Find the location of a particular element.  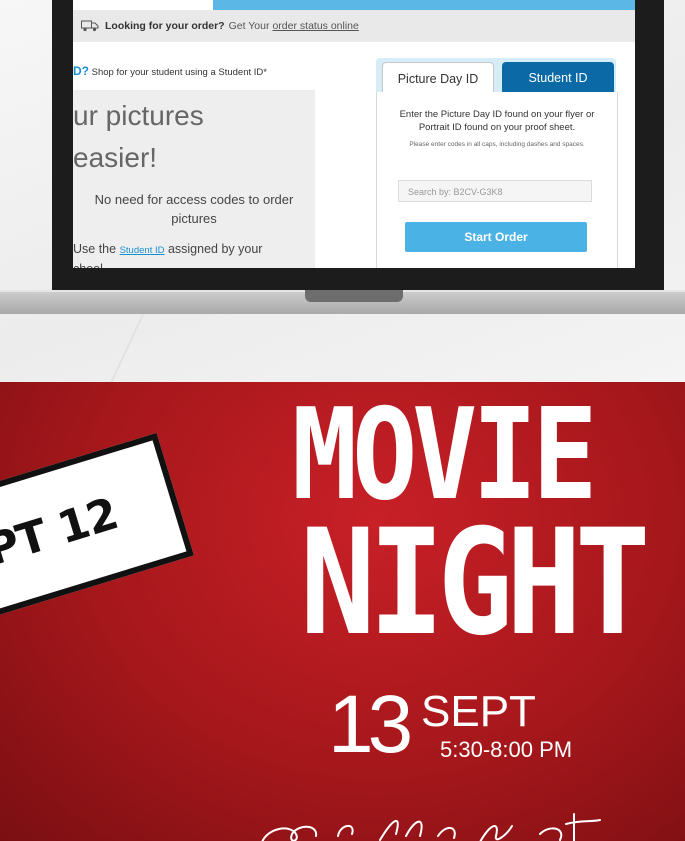

handwritten-script-decoration is located at coordinates (431, 827).